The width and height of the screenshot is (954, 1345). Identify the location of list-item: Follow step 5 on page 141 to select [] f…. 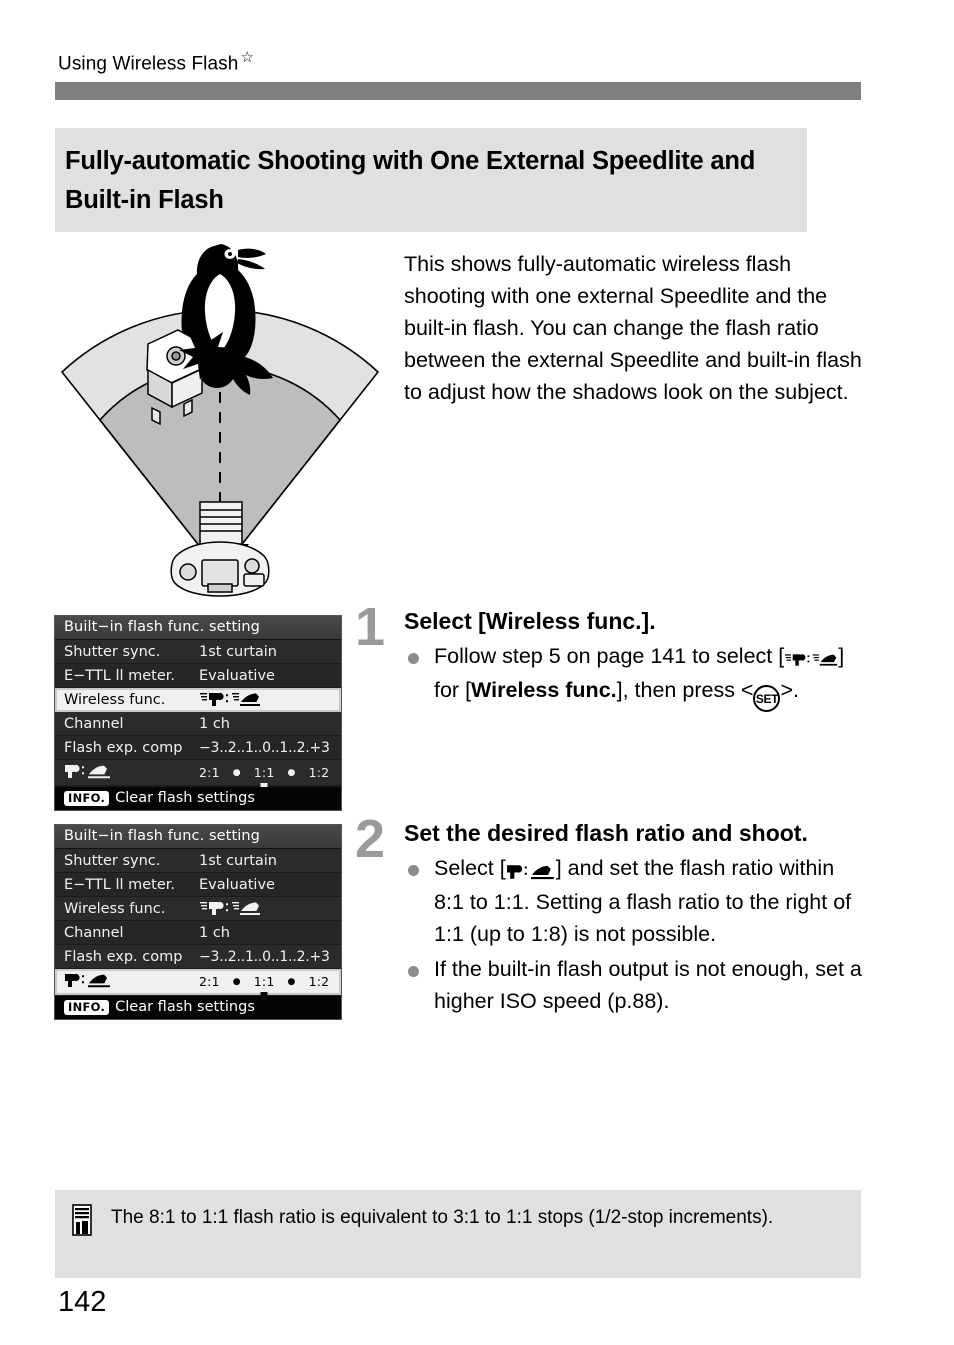
(635, 677).